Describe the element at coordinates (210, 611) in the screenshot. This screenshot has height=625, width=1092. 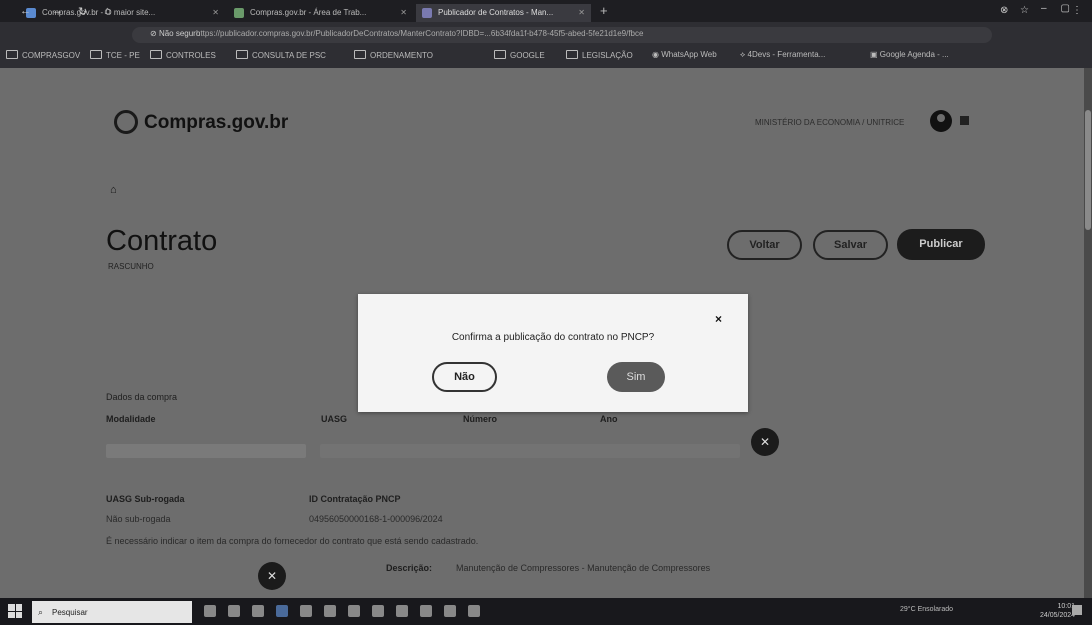
I see `task-view-icon` at that location.